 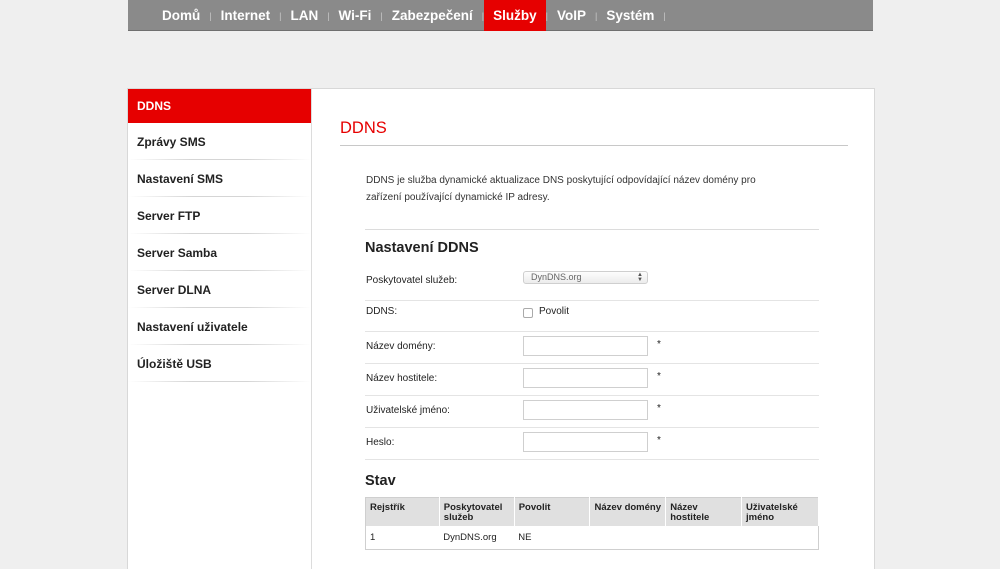 What do you see at coordinates (304, 15) in the screenshot?
I see `nav-item-2: LAN` at bounding box center [304, 15].